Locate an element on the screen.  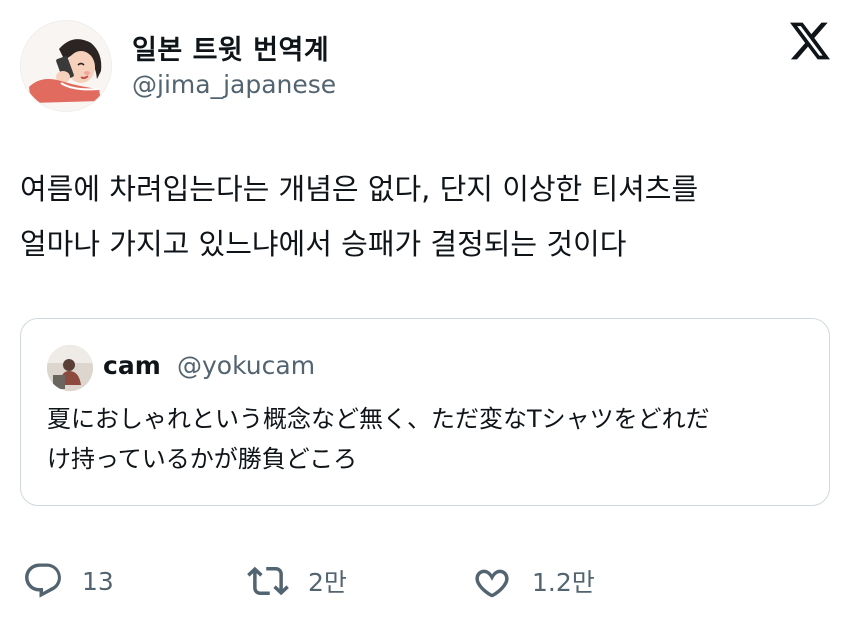
avatar-illustration is located at coordinates (66, 66).